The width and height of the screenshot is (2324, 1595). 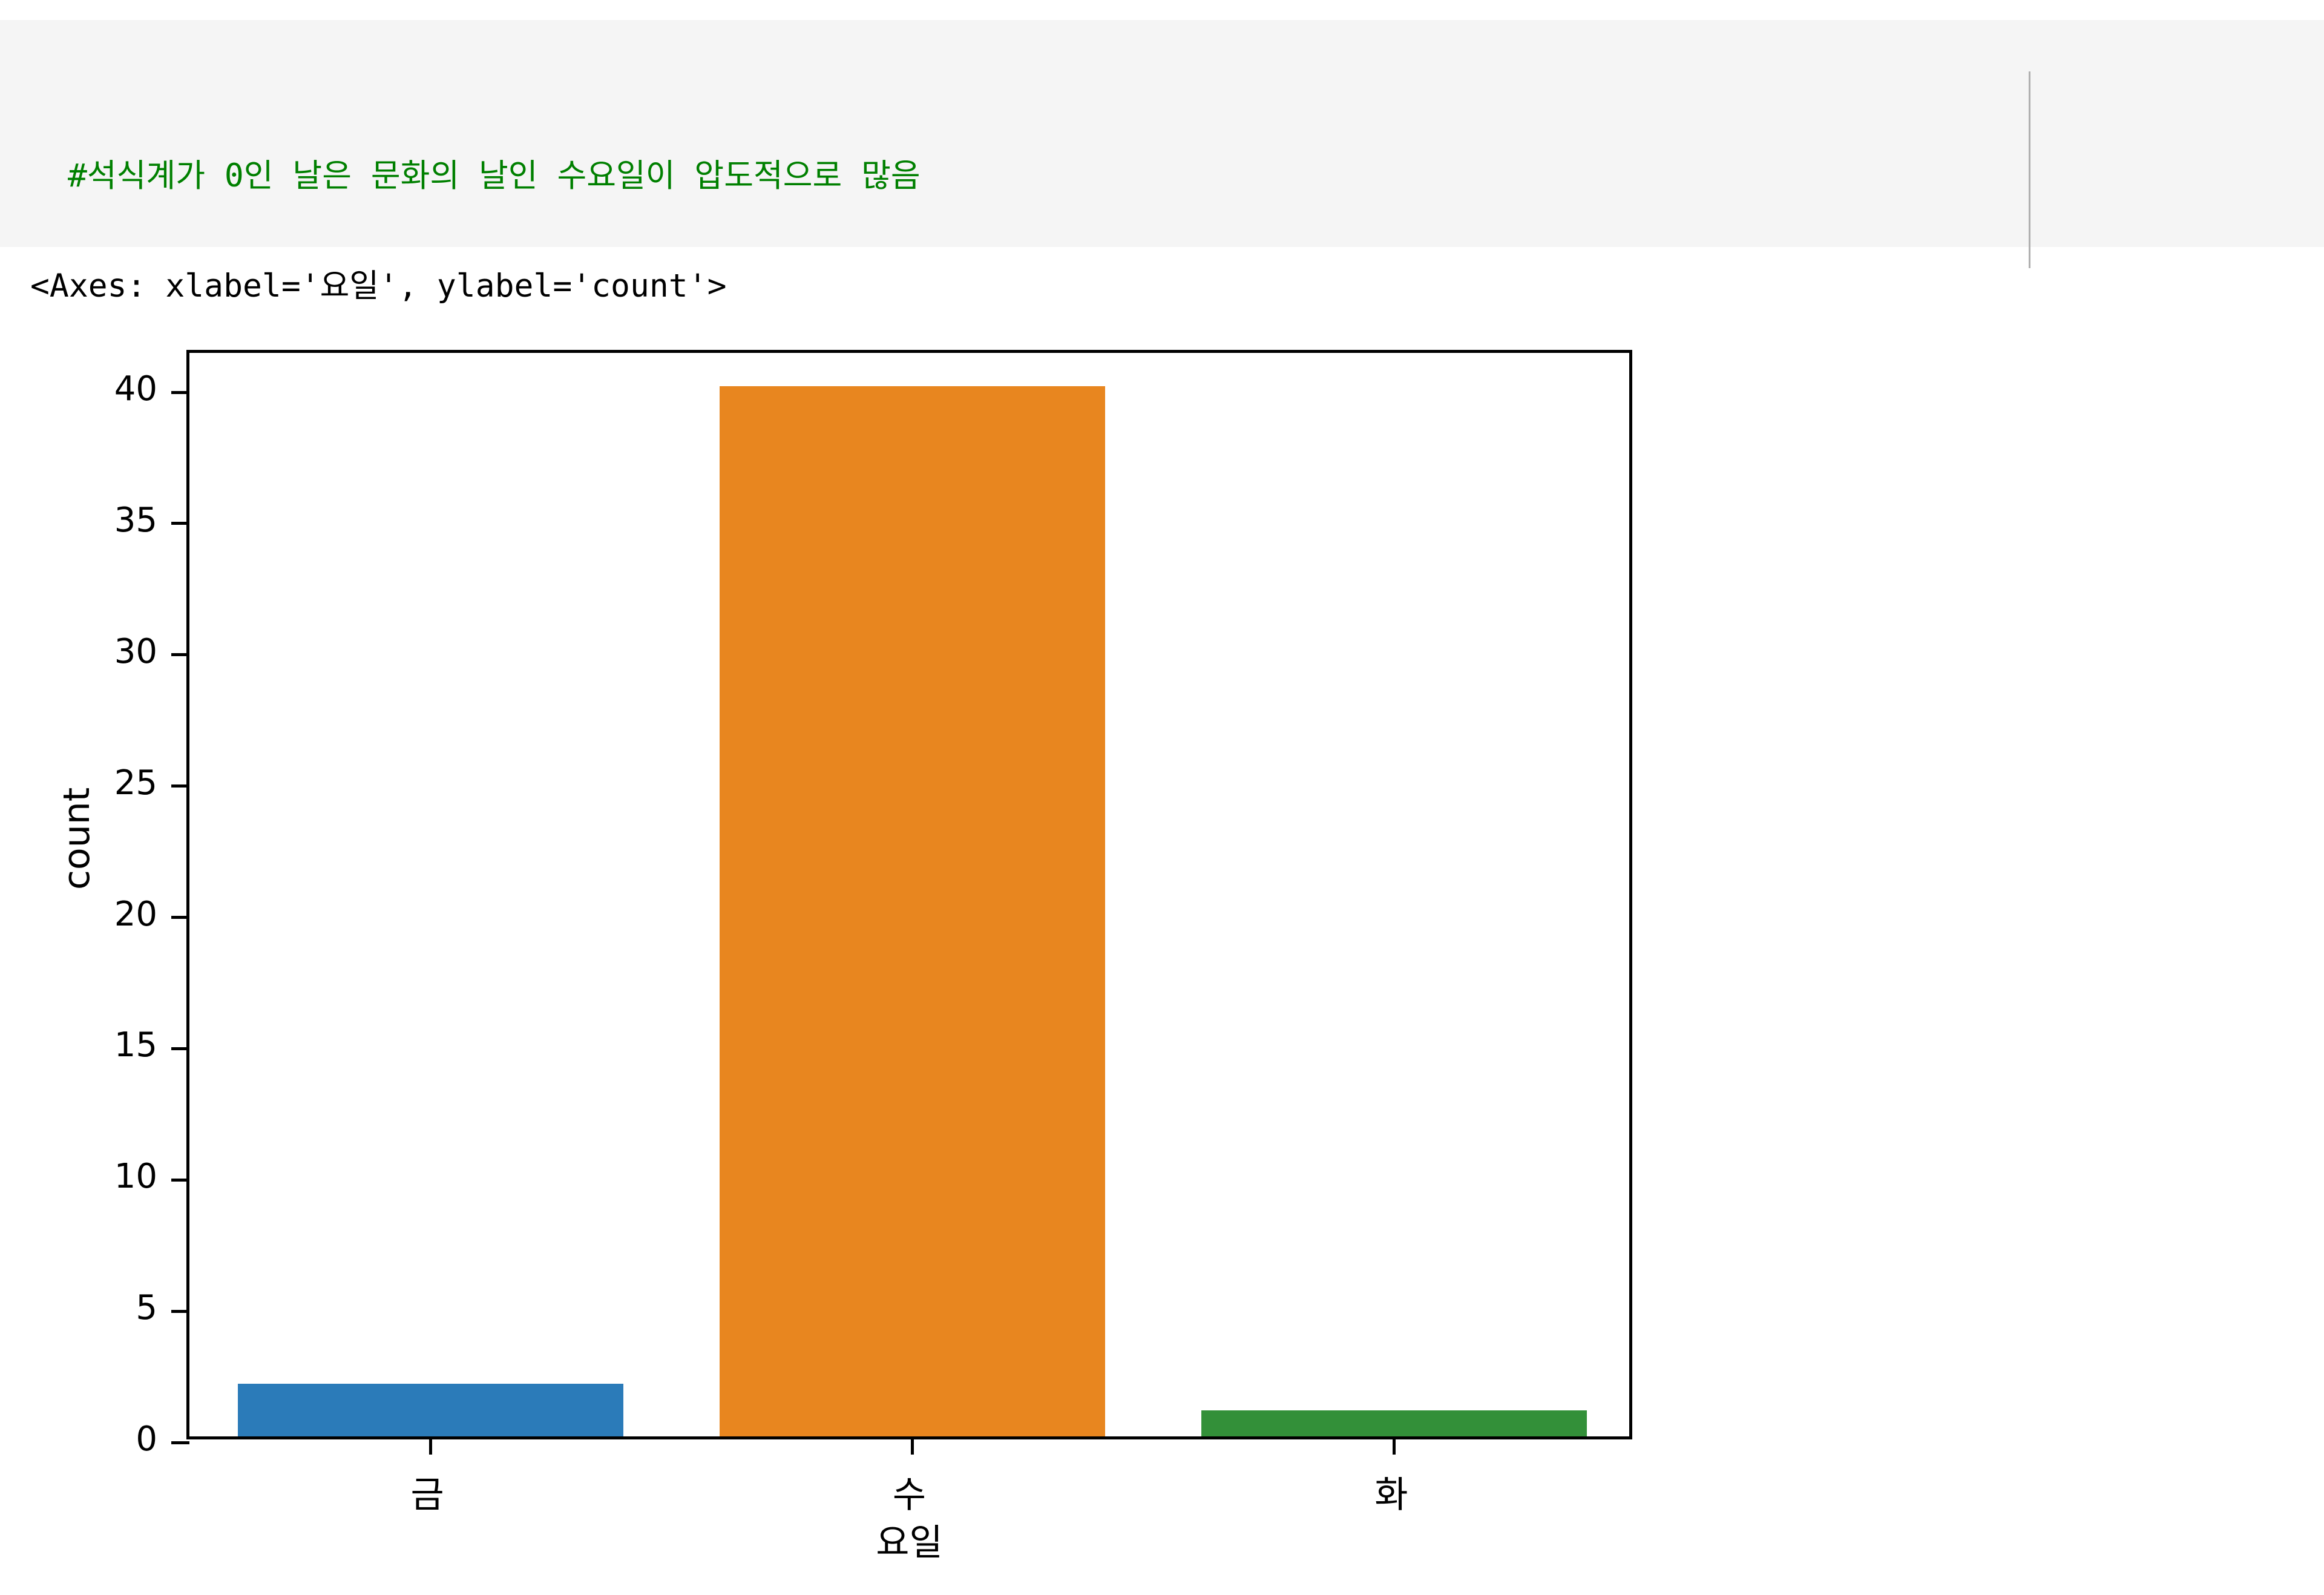 I want to click on bar-금, so click(x=430, y=1410).